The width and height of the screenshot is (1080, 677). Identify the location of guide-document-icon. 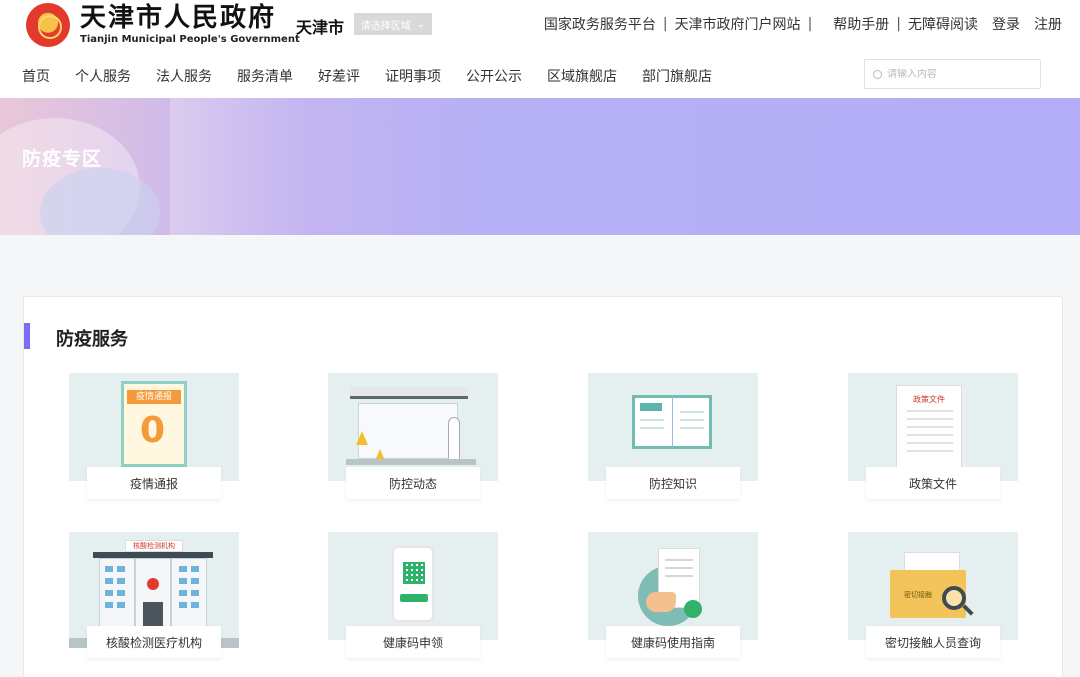
(673, 588).